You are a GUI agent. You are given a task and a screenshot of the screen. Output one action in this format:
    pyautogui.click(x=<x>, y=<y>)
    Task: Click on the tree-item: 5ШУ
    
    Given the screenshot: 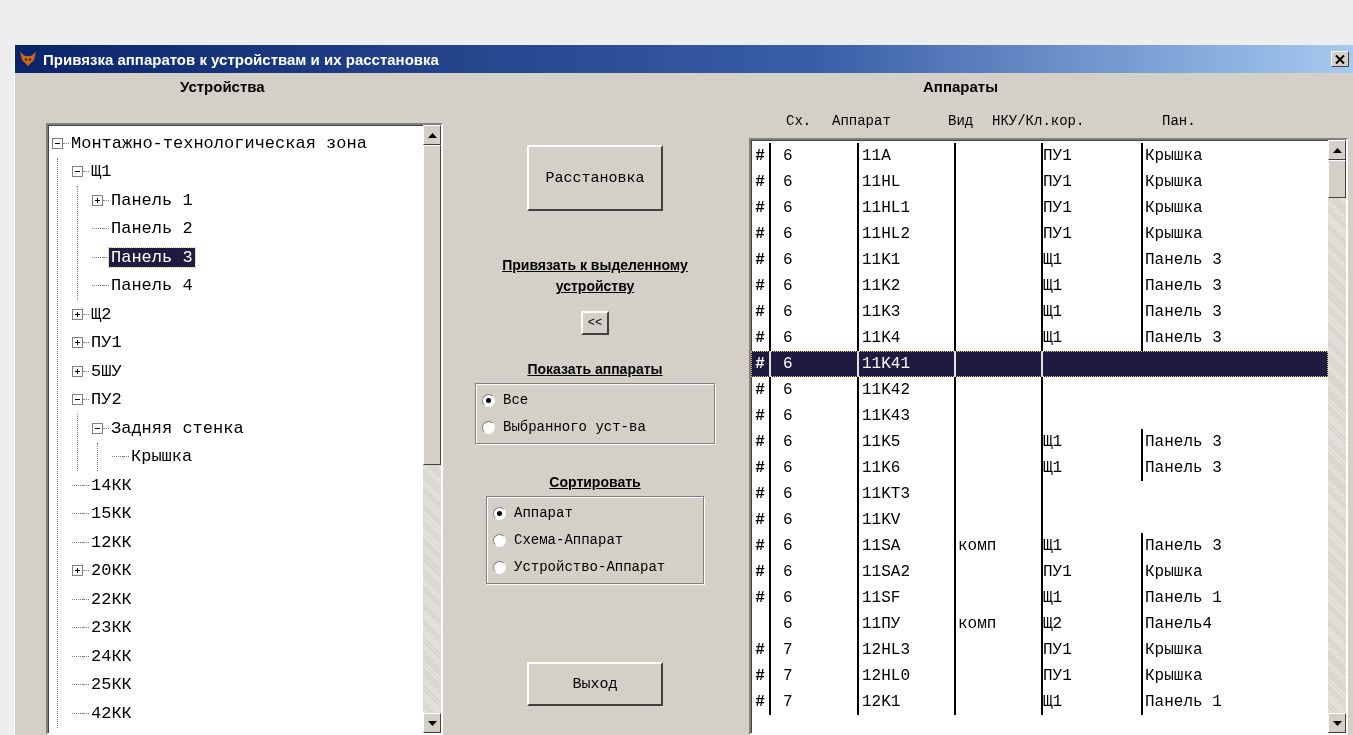 What is the action you would take?
    pyautogui.click(x=106, y=371)
    